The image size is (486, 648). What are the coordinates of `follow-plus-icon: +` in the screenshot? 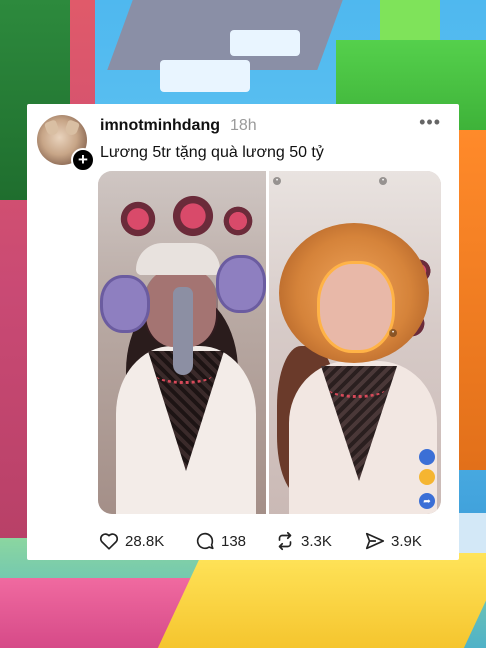 It's located at (83, 160).